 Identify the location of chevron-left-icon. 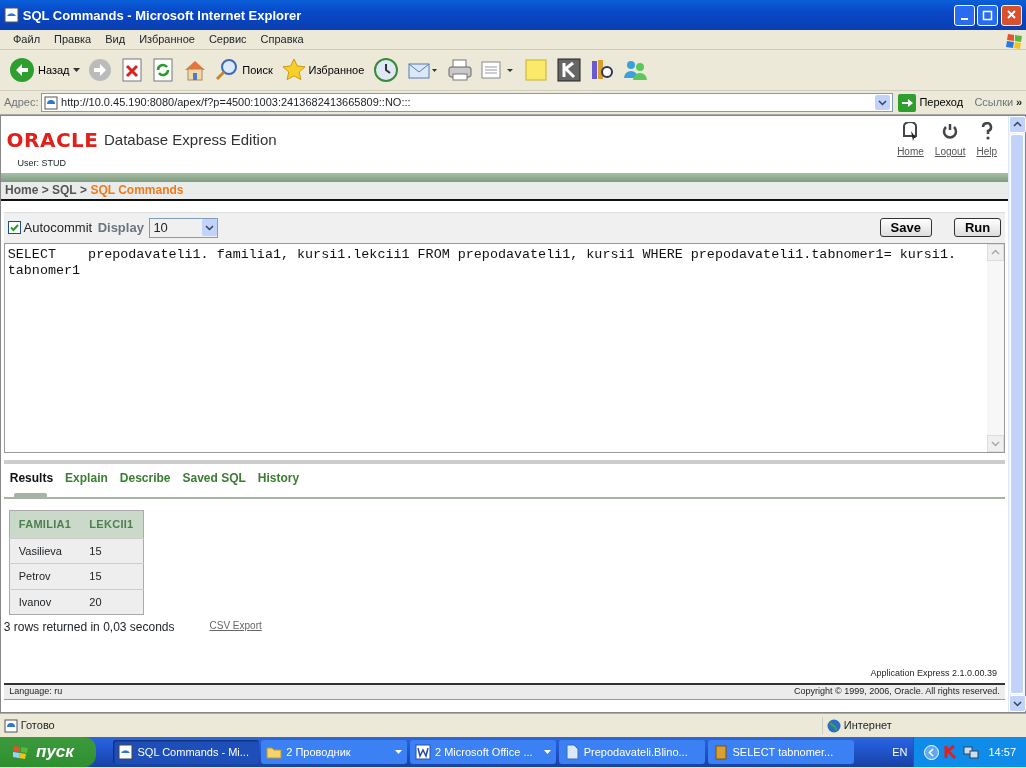
(931, 752).